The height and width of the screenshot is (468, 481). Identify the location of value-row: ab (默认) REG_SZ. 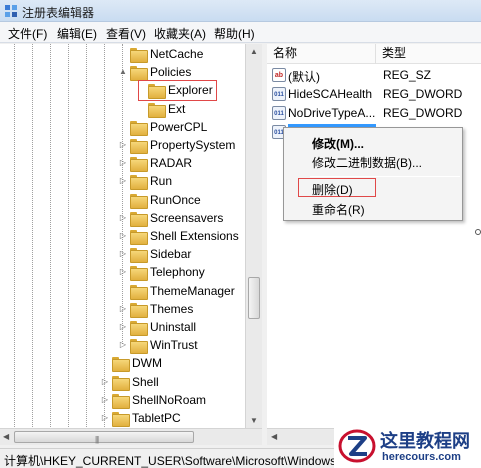
(374, 75).